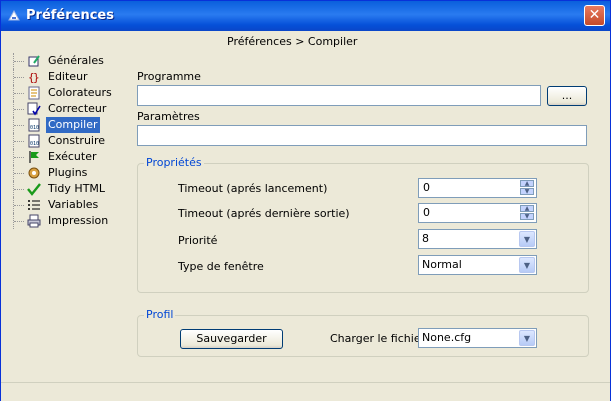 This screenshot has width=611, height=401. Describe the element at coordinates (77, 140) in the screenshot. I see `sidebar-item-label: Construire` at that location.